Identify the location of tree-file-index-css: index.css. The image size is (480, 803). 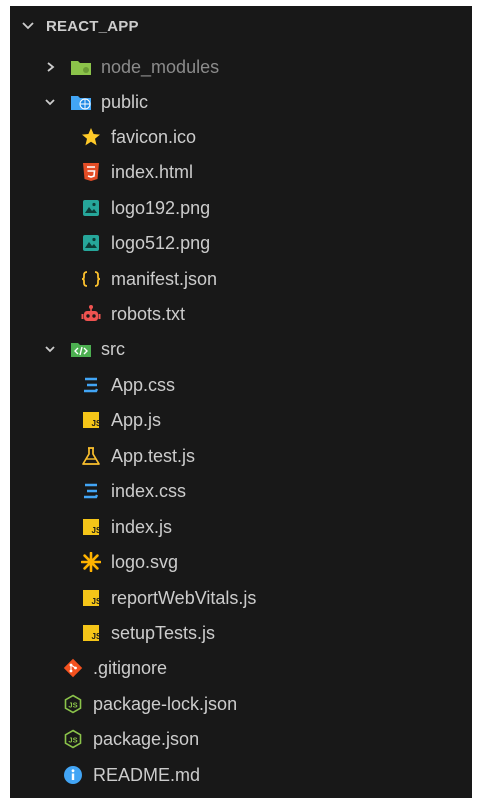
(241, 491).